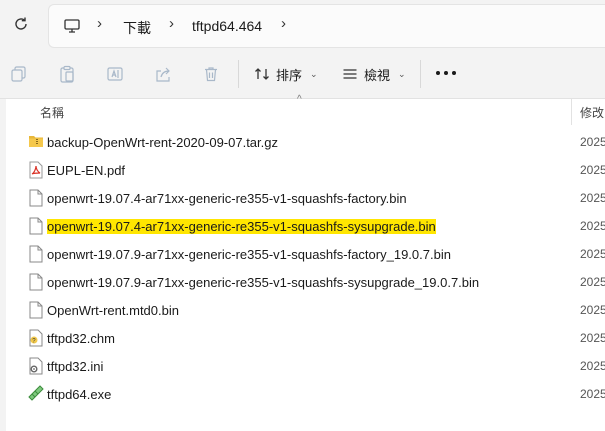  Describe the element at coordinates (72, 26) in the screenshot. I see `this-pc-icon` at that location.